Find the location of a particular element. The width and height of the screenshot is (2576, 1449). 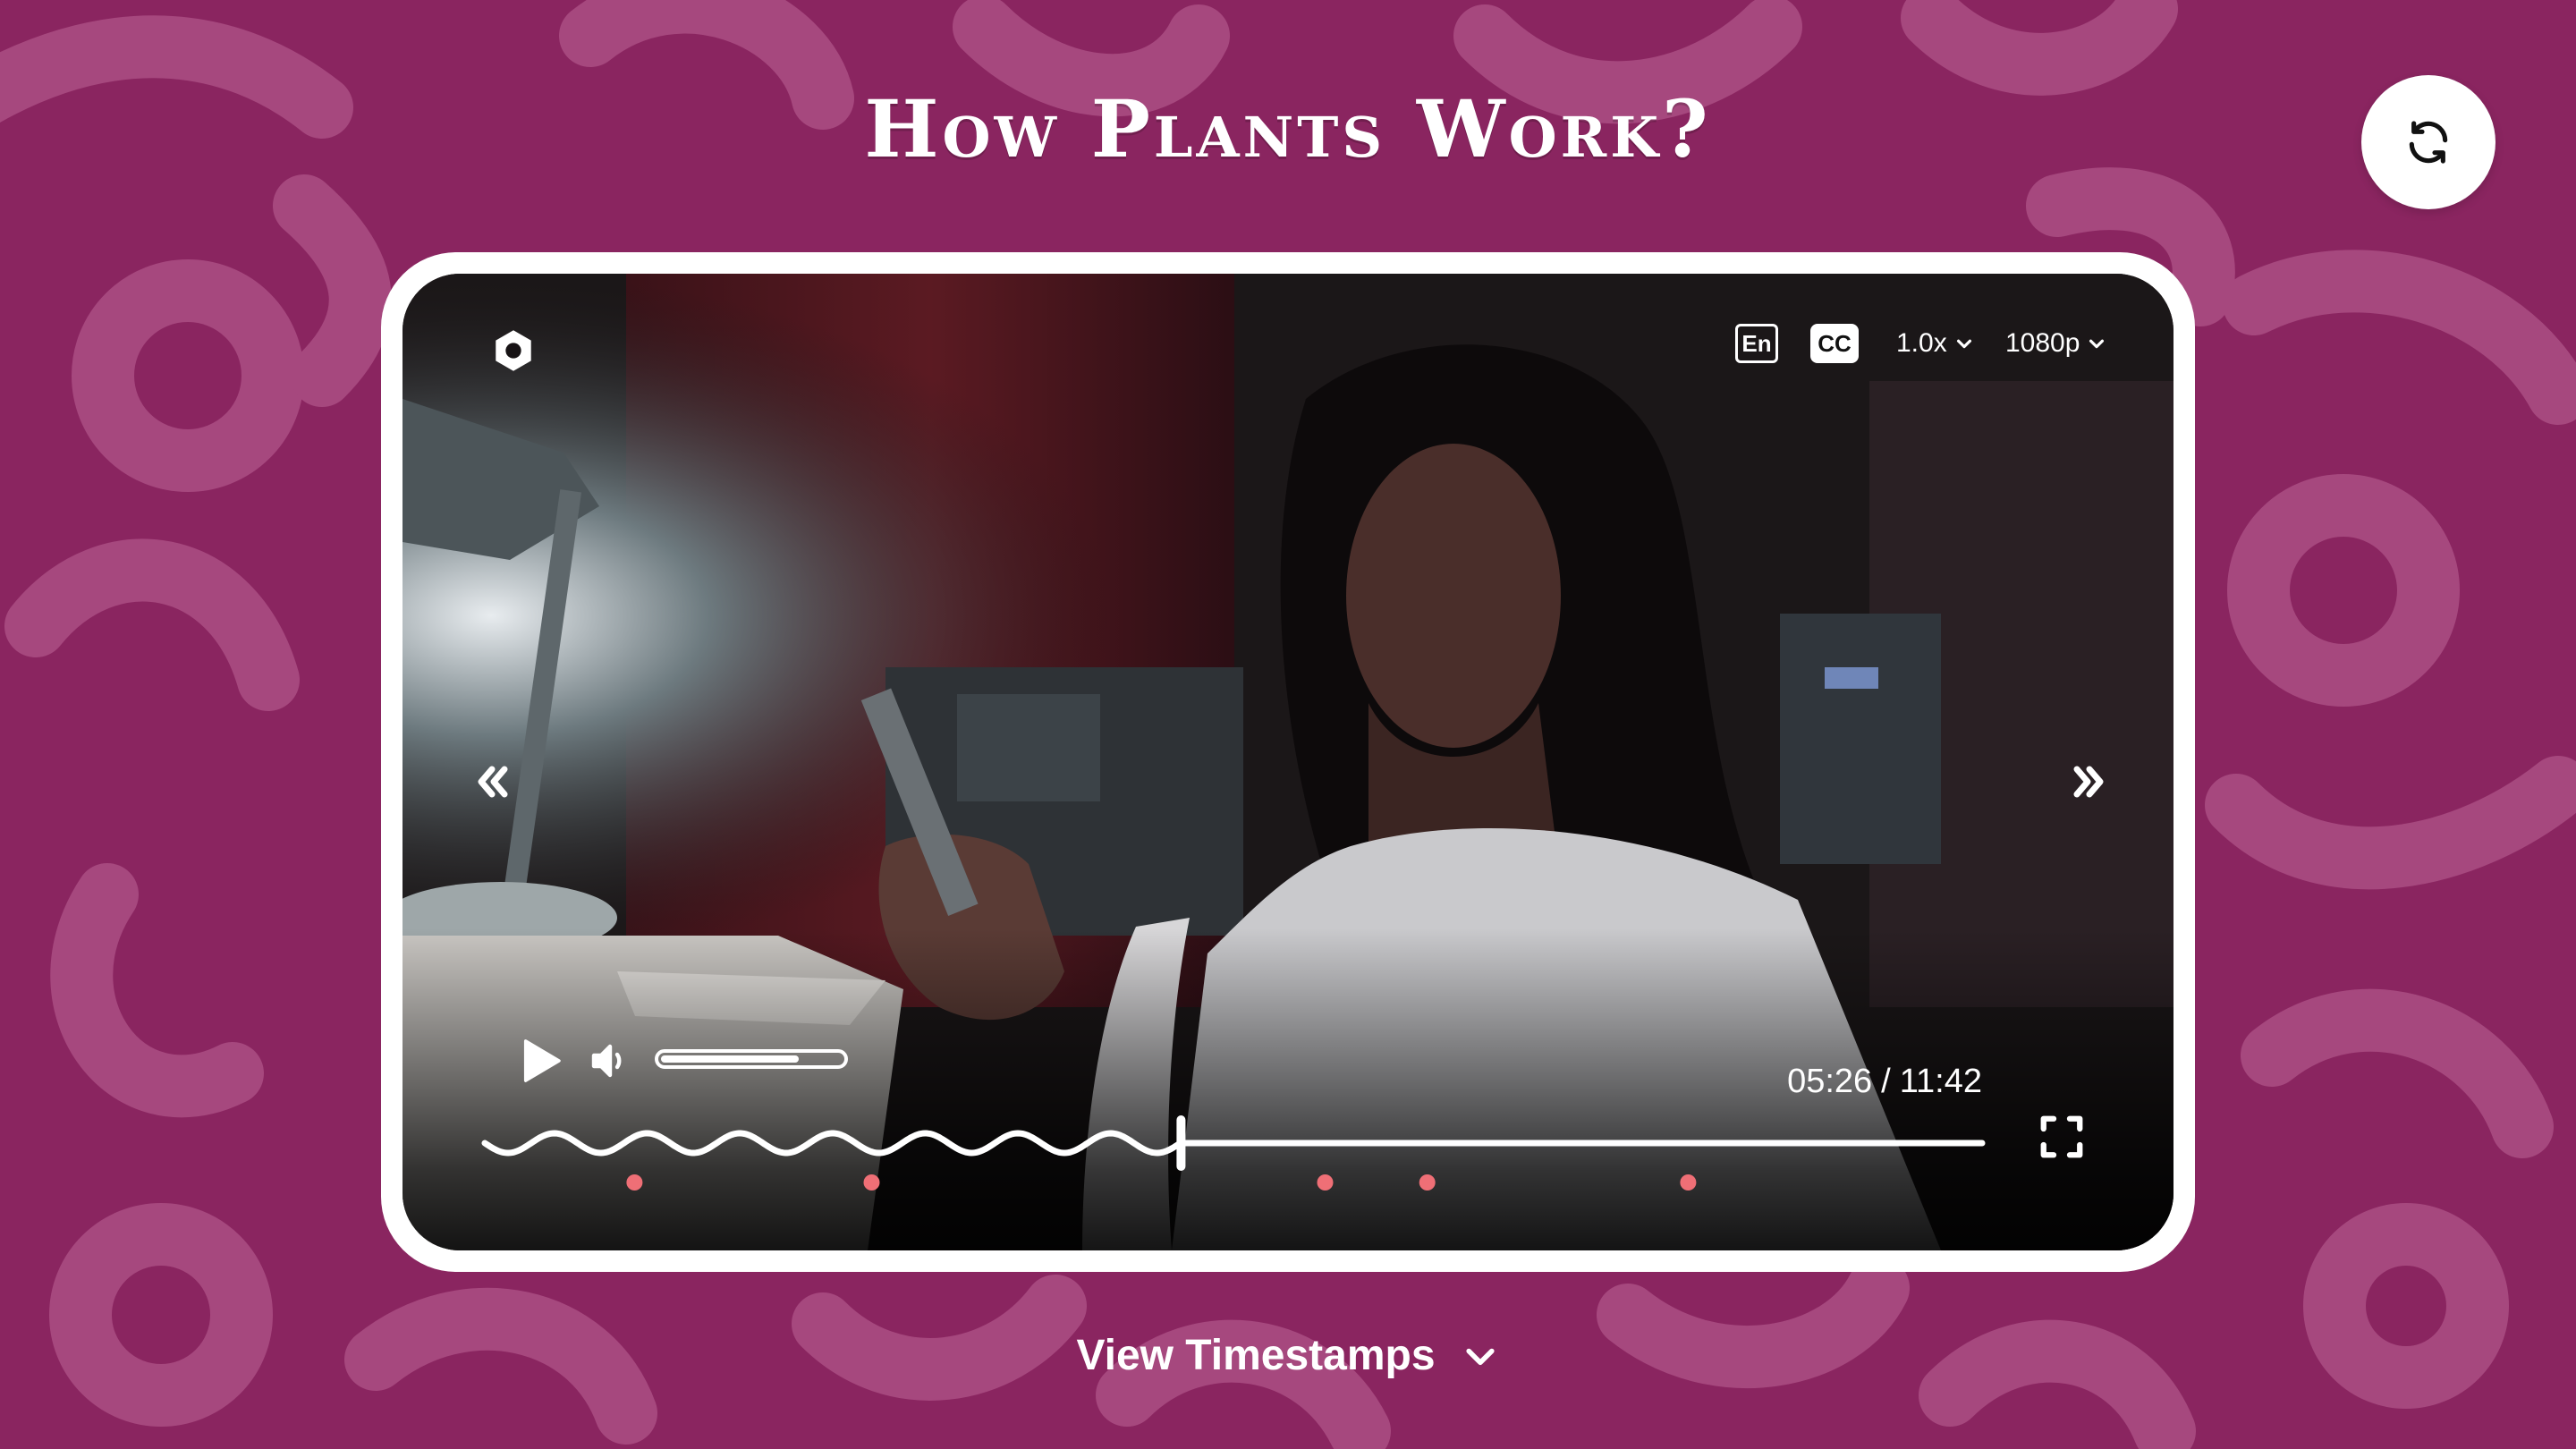

double-chevron-left-icon is located at coordinates (493, 782).